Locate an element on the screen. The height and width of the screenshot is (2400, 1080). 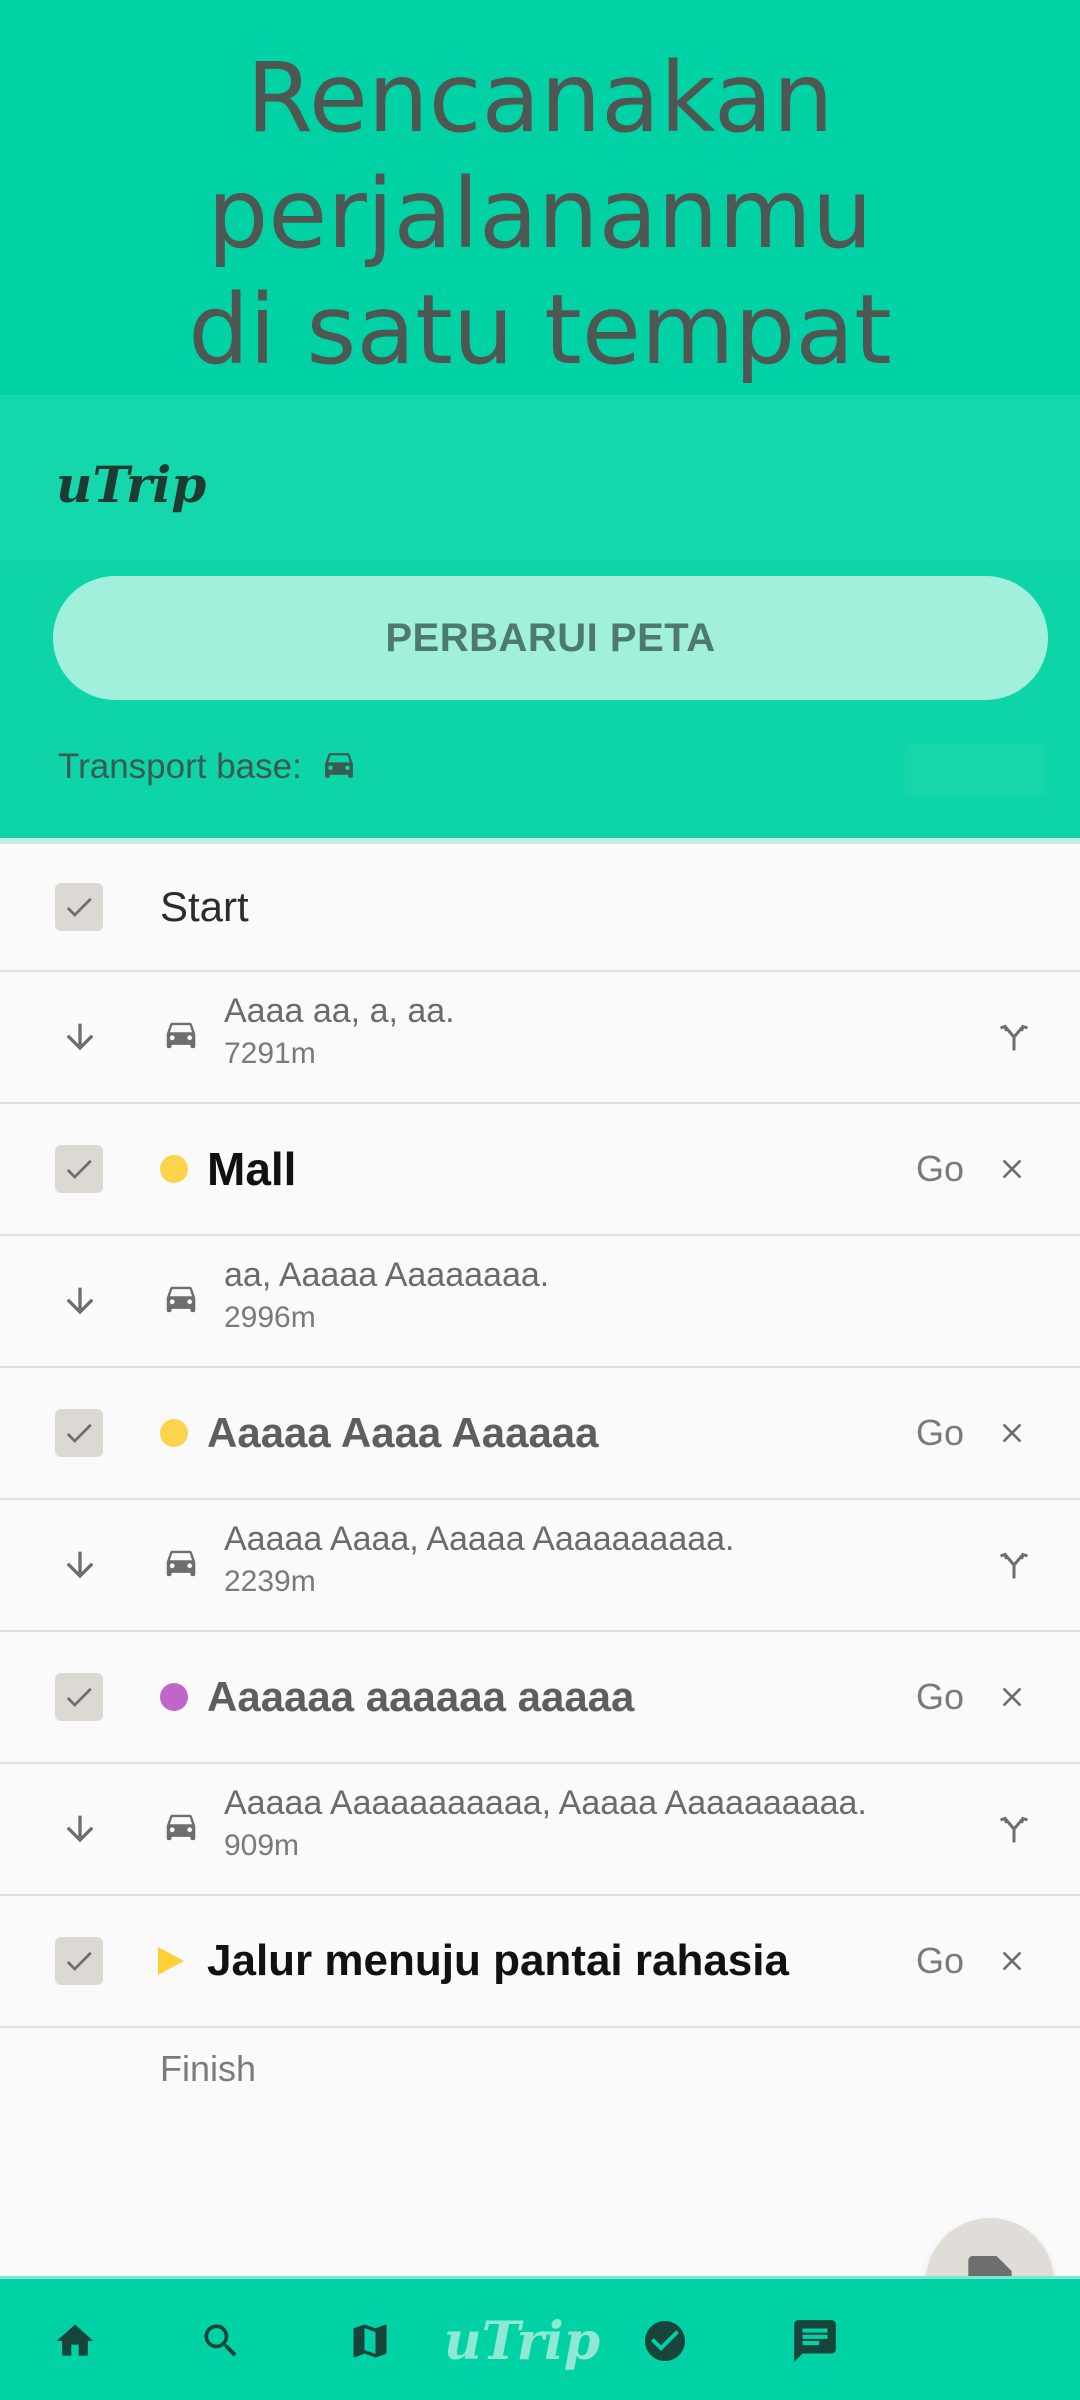
stop-name: Aaaaaa aaaaaa aaaaa is located at coordinates (421, 1696).